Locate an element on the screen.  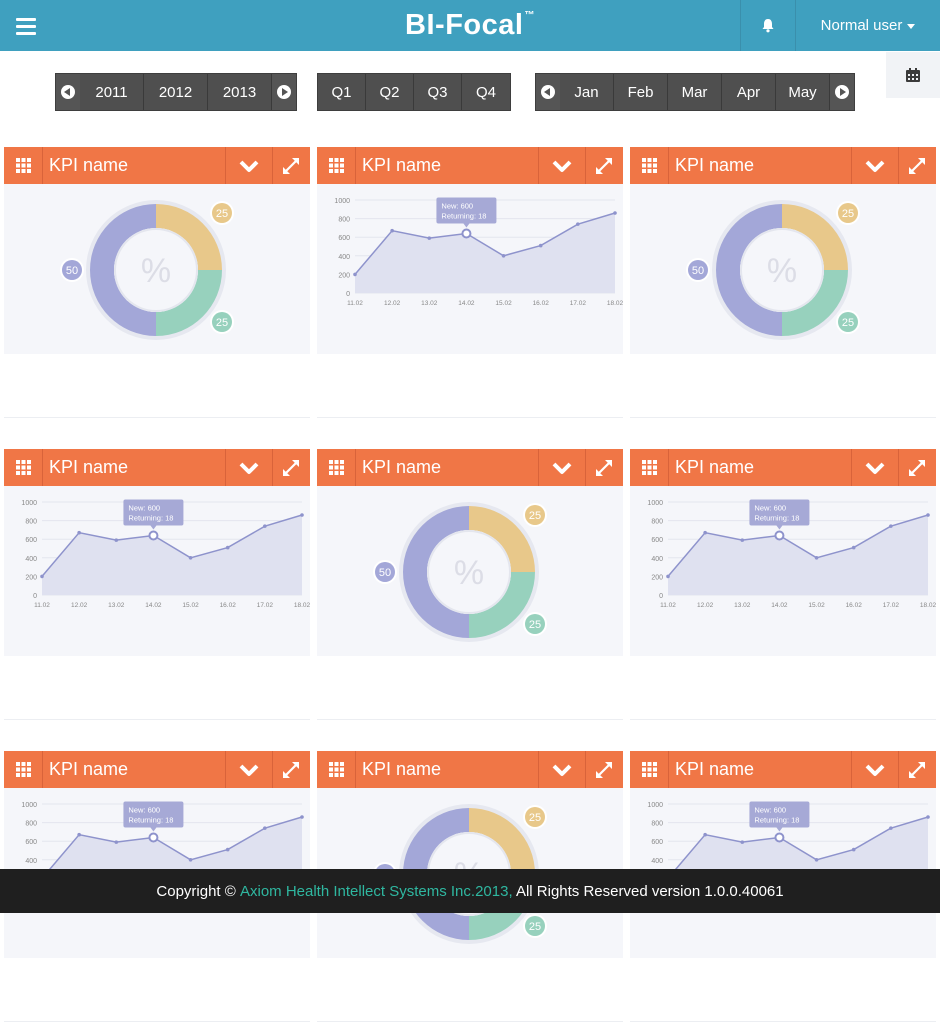
arrow-right-icon is located at coordinates (284, 92).